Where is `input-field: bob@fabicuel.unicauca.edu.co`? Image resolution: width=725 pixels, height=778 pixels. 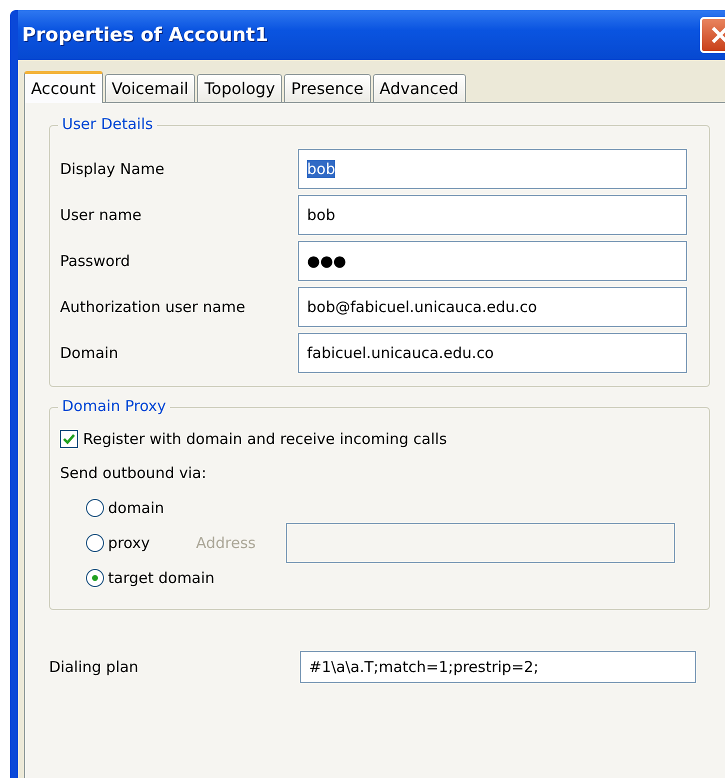 input-field: bob@fabicuel.unicauca.edu.co is located at coordinates (492, 307).